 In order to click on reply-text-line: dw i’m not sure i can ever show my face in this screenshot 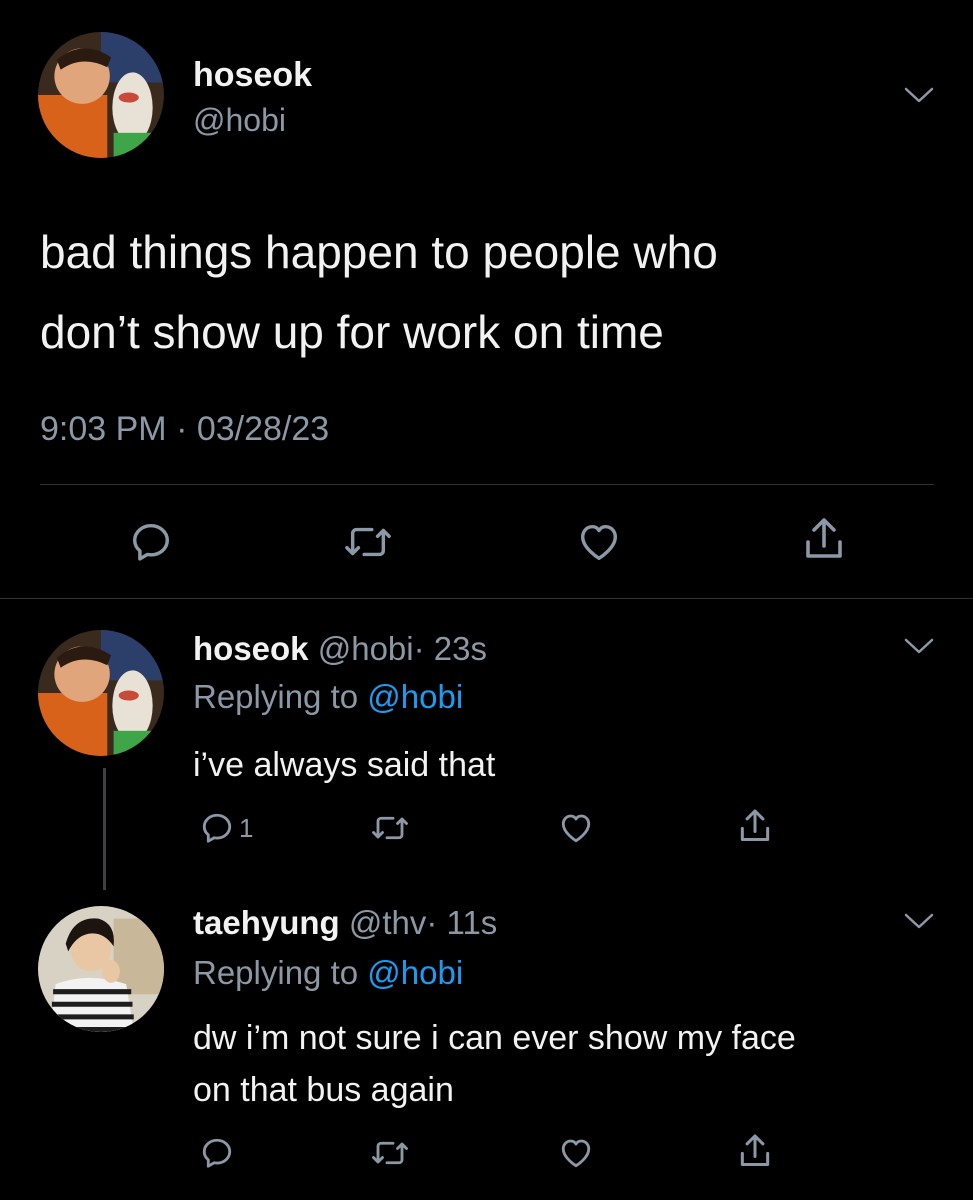, I will do `click(494, 1038)`.